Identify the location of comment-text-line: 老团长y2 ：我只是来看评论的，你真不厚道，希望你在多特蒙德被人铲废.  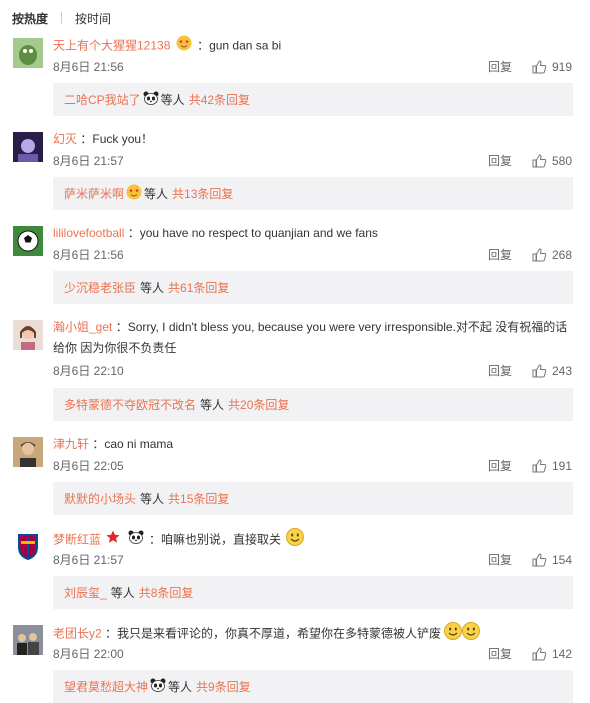
(313, 634).